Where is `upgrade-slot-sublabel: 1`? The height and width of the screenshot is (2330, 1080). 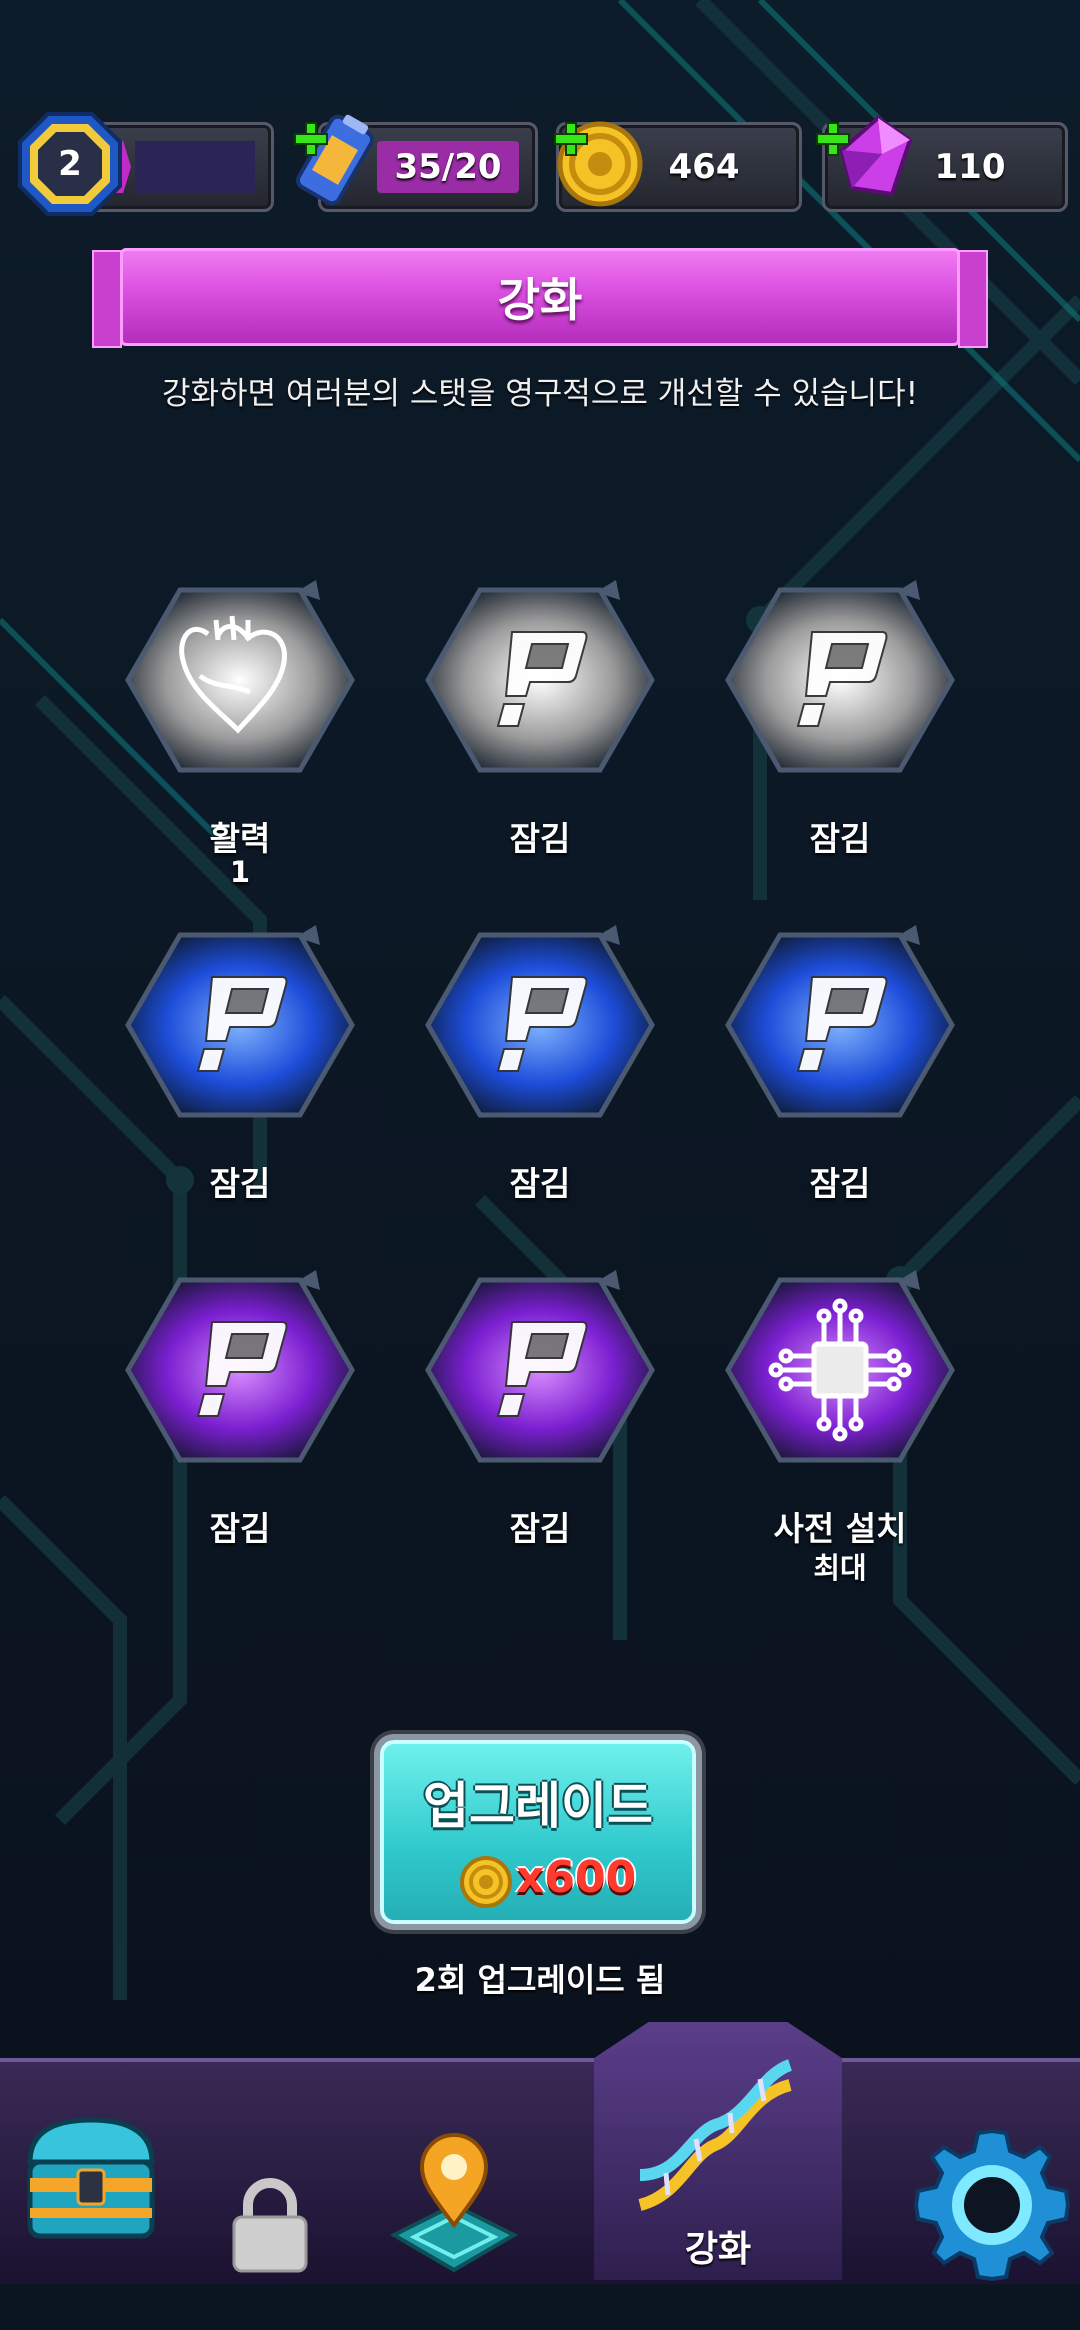 upgrade-slot-sublabel: 1 is located at coordinates (240, 872).